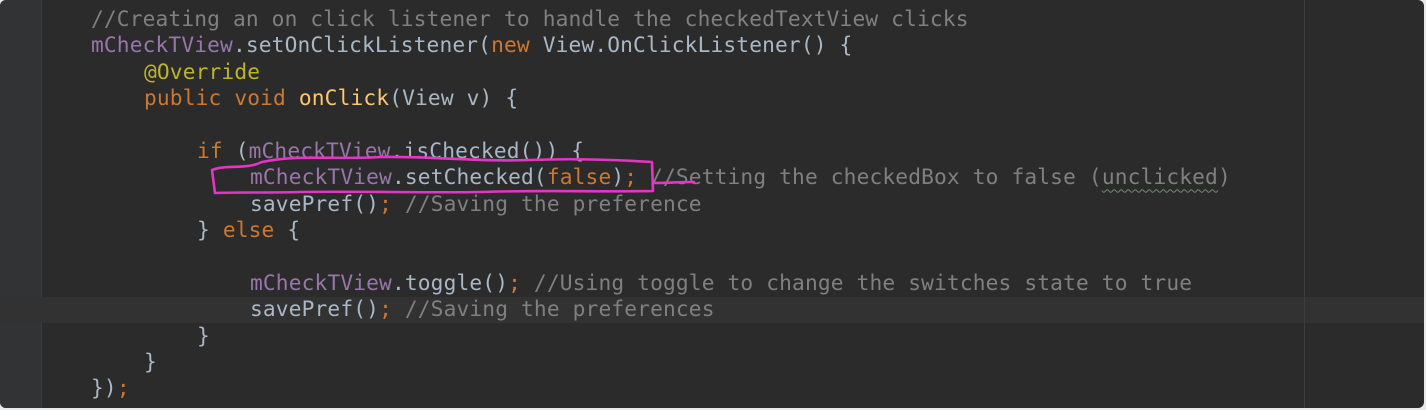 This screenshot has height=410, width=1426. Describe the element at coordinates (294, 230) in the screenshot. I see `code-token-plain: {` at that location.